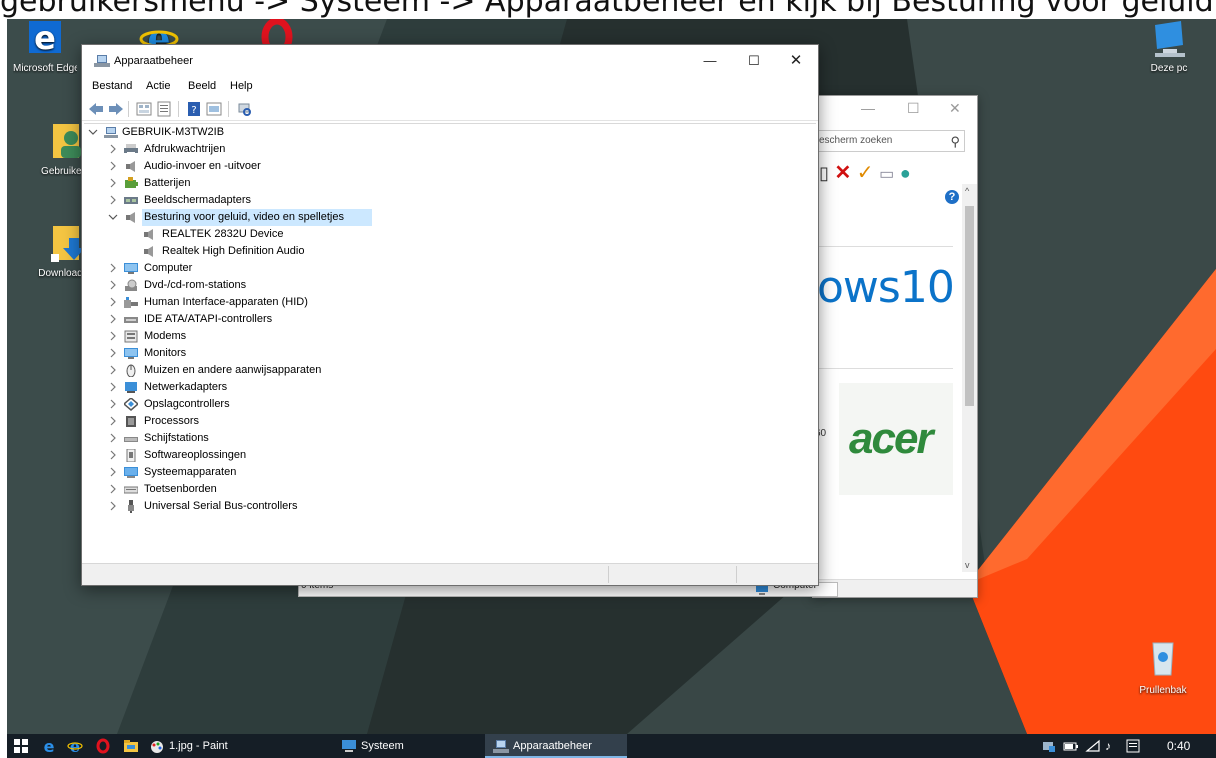  I want to click on forward-arrow-icon, so click(116, 109).